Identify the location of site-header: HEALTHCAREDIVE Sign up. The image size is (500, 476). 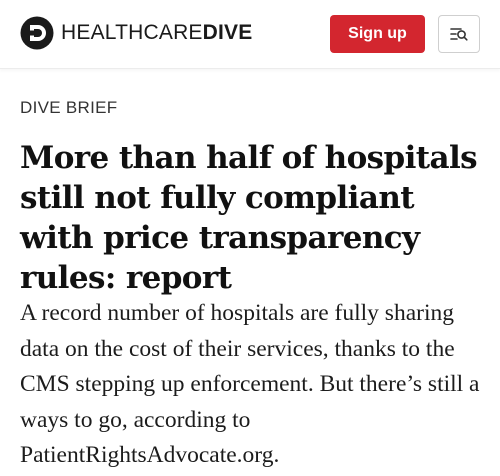
(250, 34).